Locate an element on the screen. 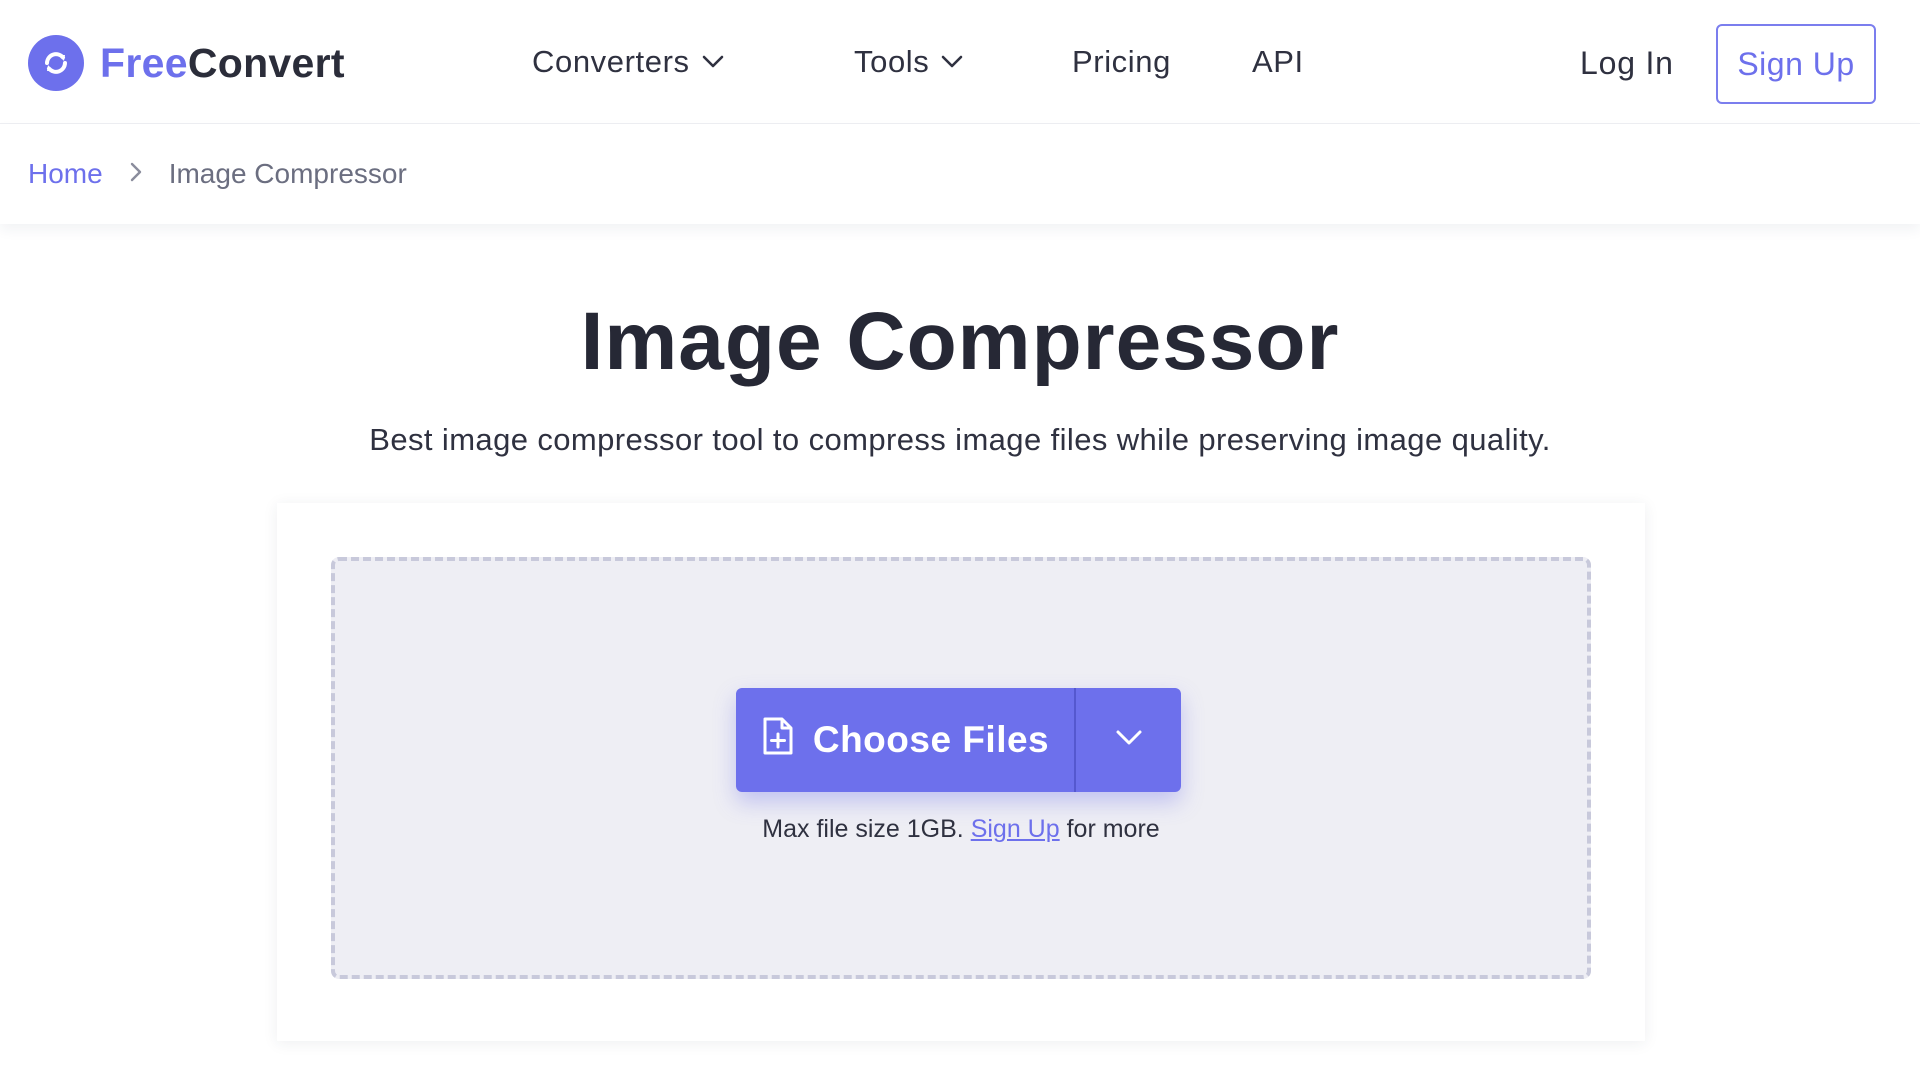  nav-converters: Converters is located at coordinates (628, 62).